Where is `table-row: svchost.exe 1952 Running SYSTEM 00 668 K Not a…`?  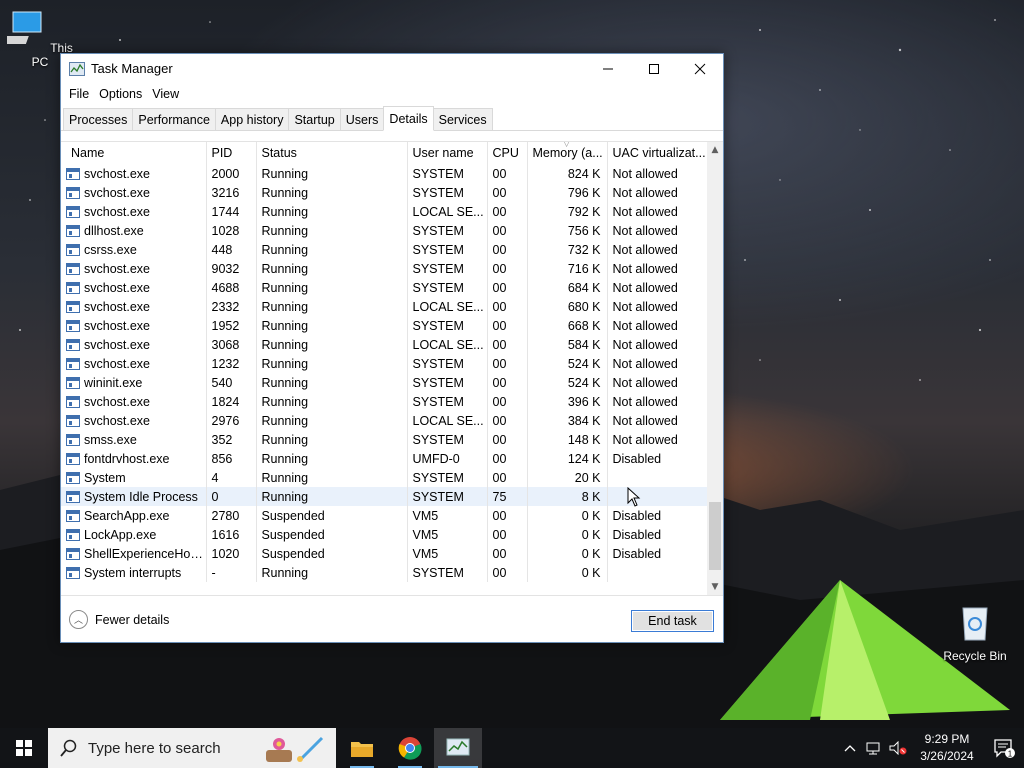
table-row: svchost.exe 1952 Running SYSTEM 00 668 K Not a… is located at coordinates (384, 325).